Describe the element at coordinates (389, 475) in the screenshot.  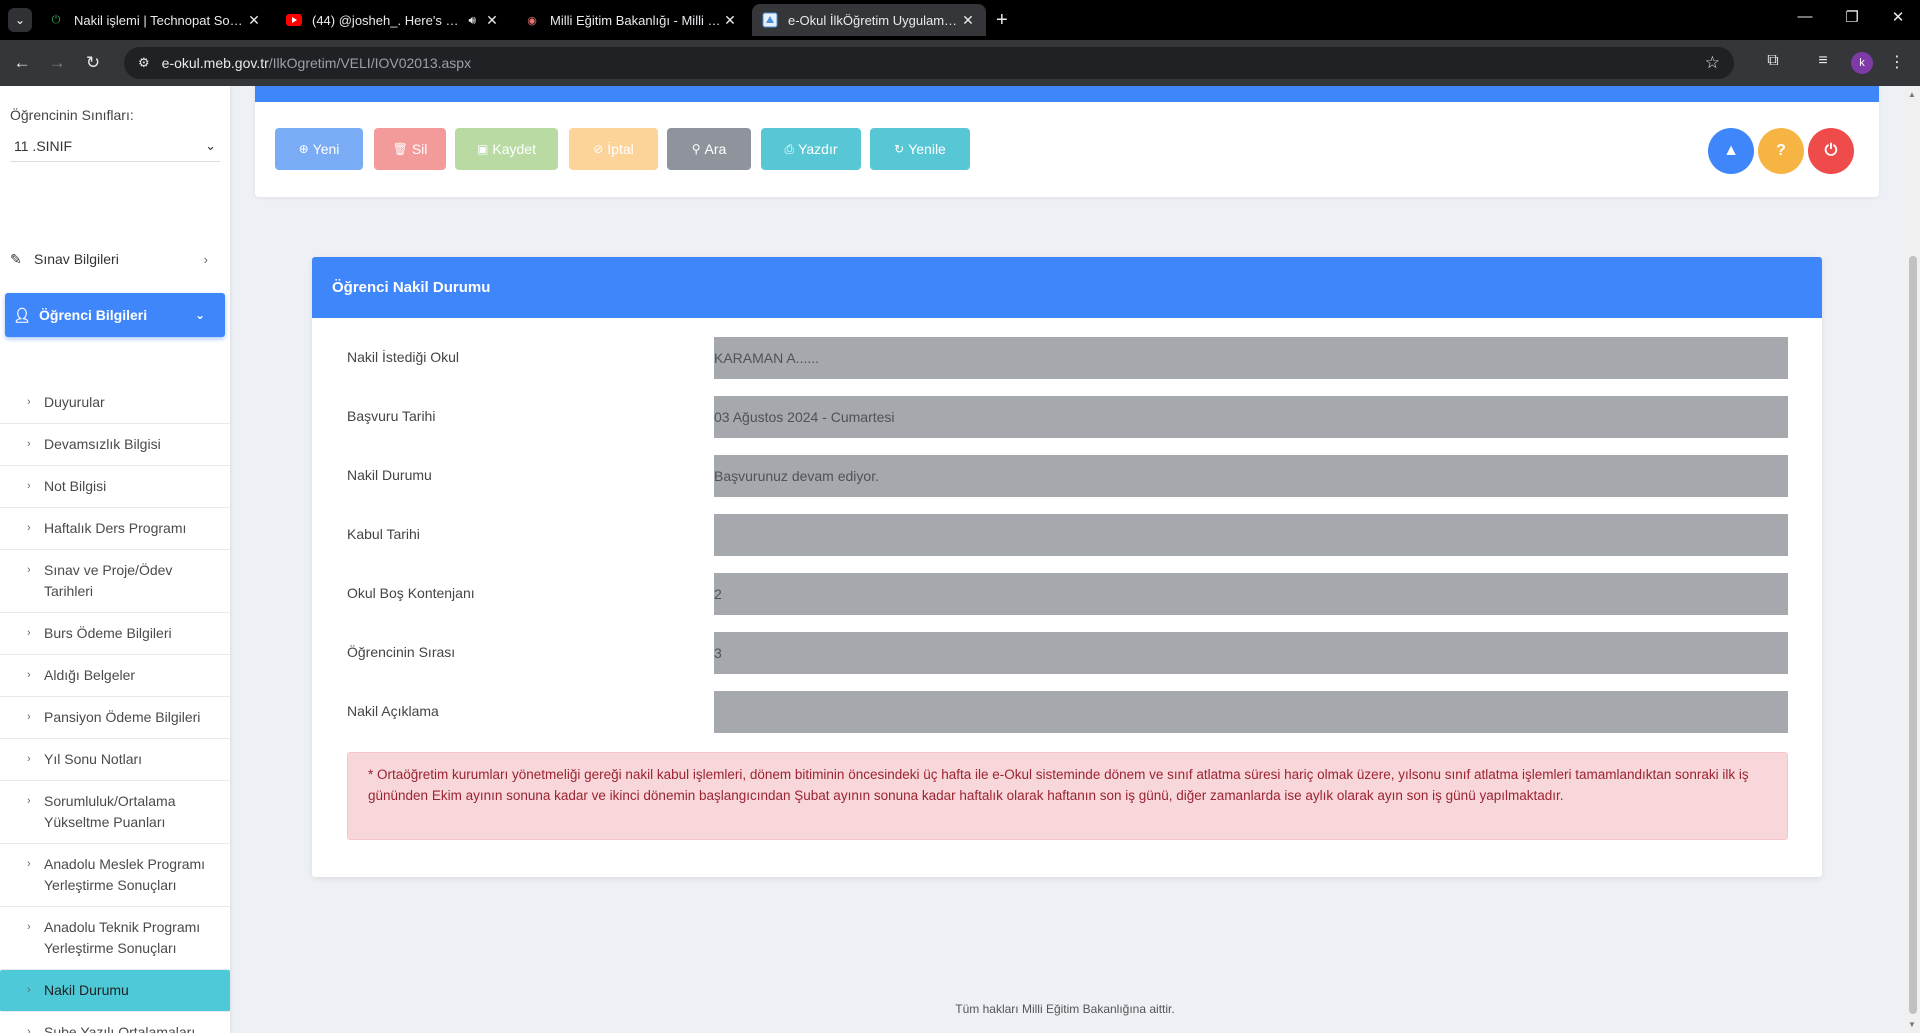
I see `field-label: Nakil Durumu` at that location.